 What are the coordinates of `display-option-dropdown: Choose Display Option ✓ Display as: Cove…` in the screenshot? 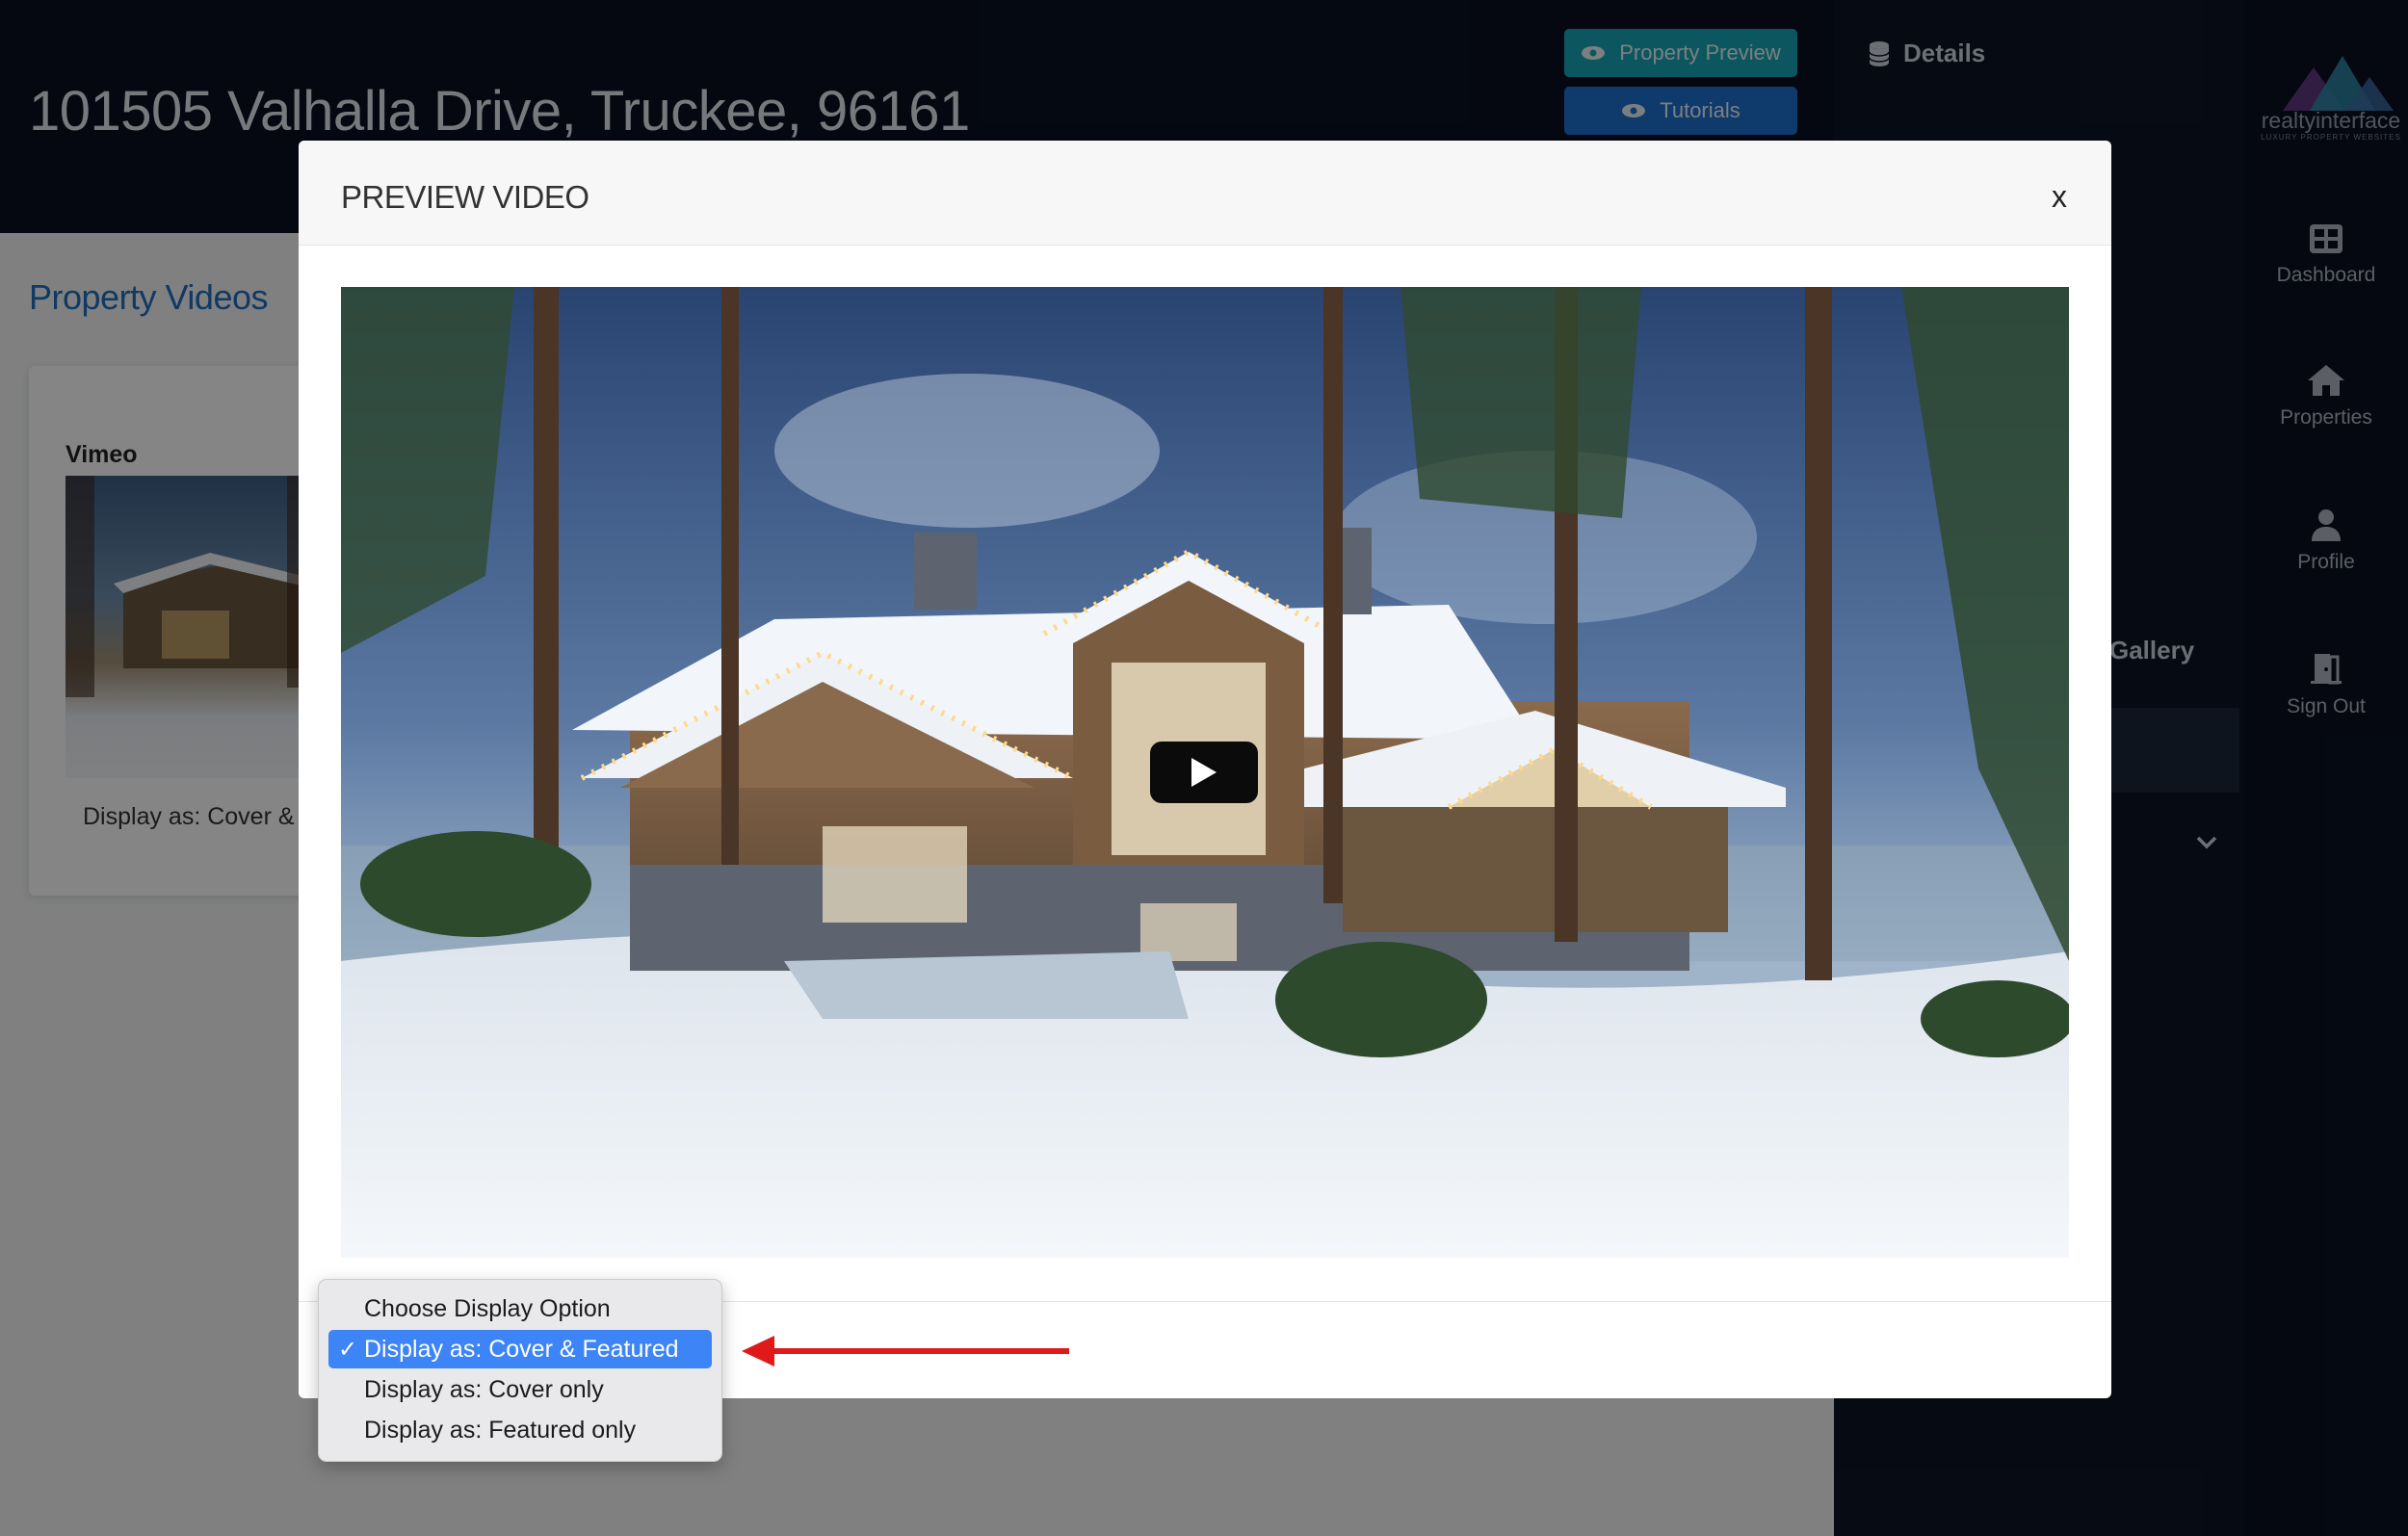 It's located at (520, 1370).